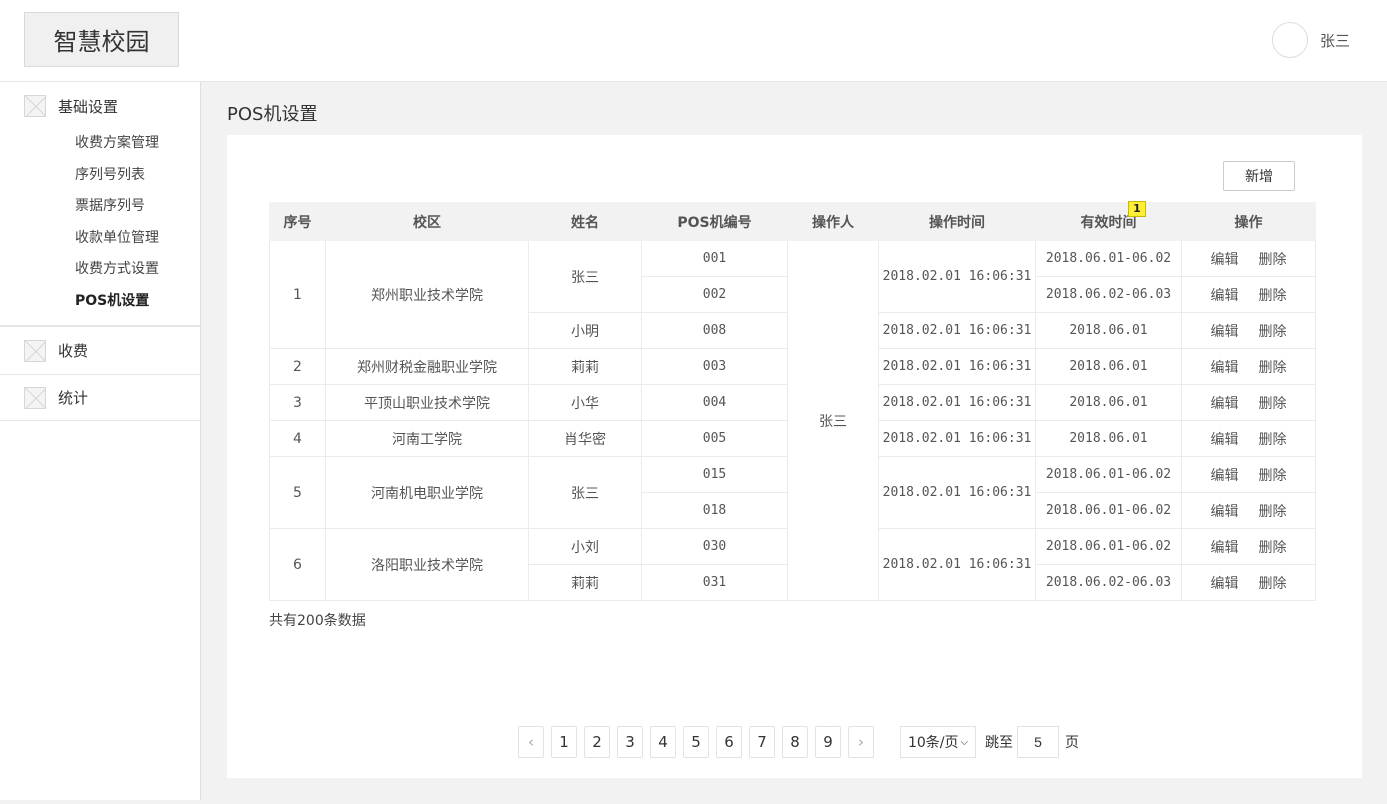  Describe the element at coordinates (714, 510) in the screenshot. I see `cell-pos-no: 018` at that location.